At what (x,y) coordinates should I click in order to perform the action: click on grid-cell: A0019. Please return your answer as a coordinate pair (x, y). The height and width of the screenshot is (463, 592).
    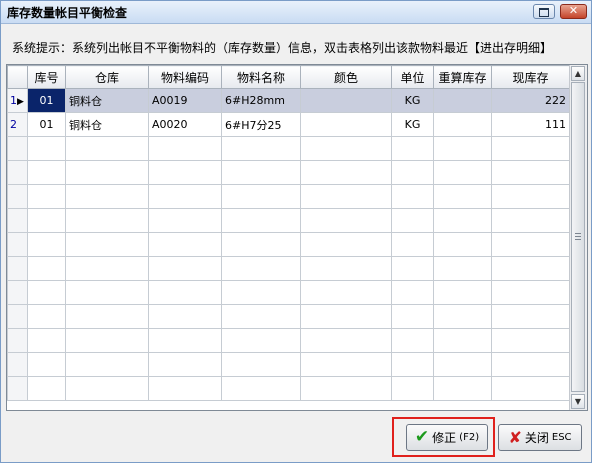
    Looking at the image, I should click on (185, 100).